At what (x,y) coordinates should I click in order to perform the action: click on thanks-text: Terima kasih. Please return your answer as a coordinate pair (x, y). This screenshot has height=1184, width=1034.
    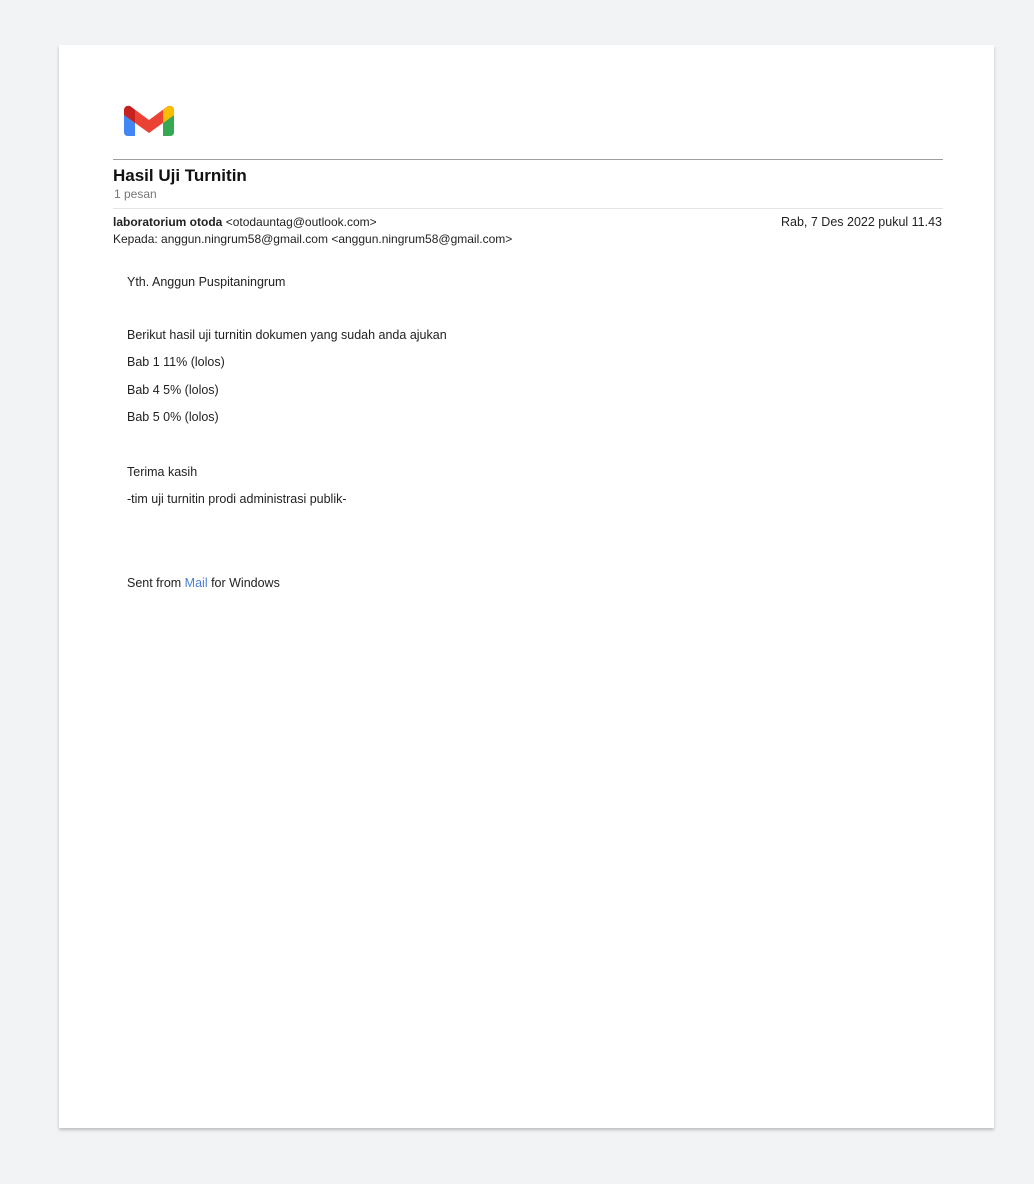
    Looking at the image, I should click on (162, 472).